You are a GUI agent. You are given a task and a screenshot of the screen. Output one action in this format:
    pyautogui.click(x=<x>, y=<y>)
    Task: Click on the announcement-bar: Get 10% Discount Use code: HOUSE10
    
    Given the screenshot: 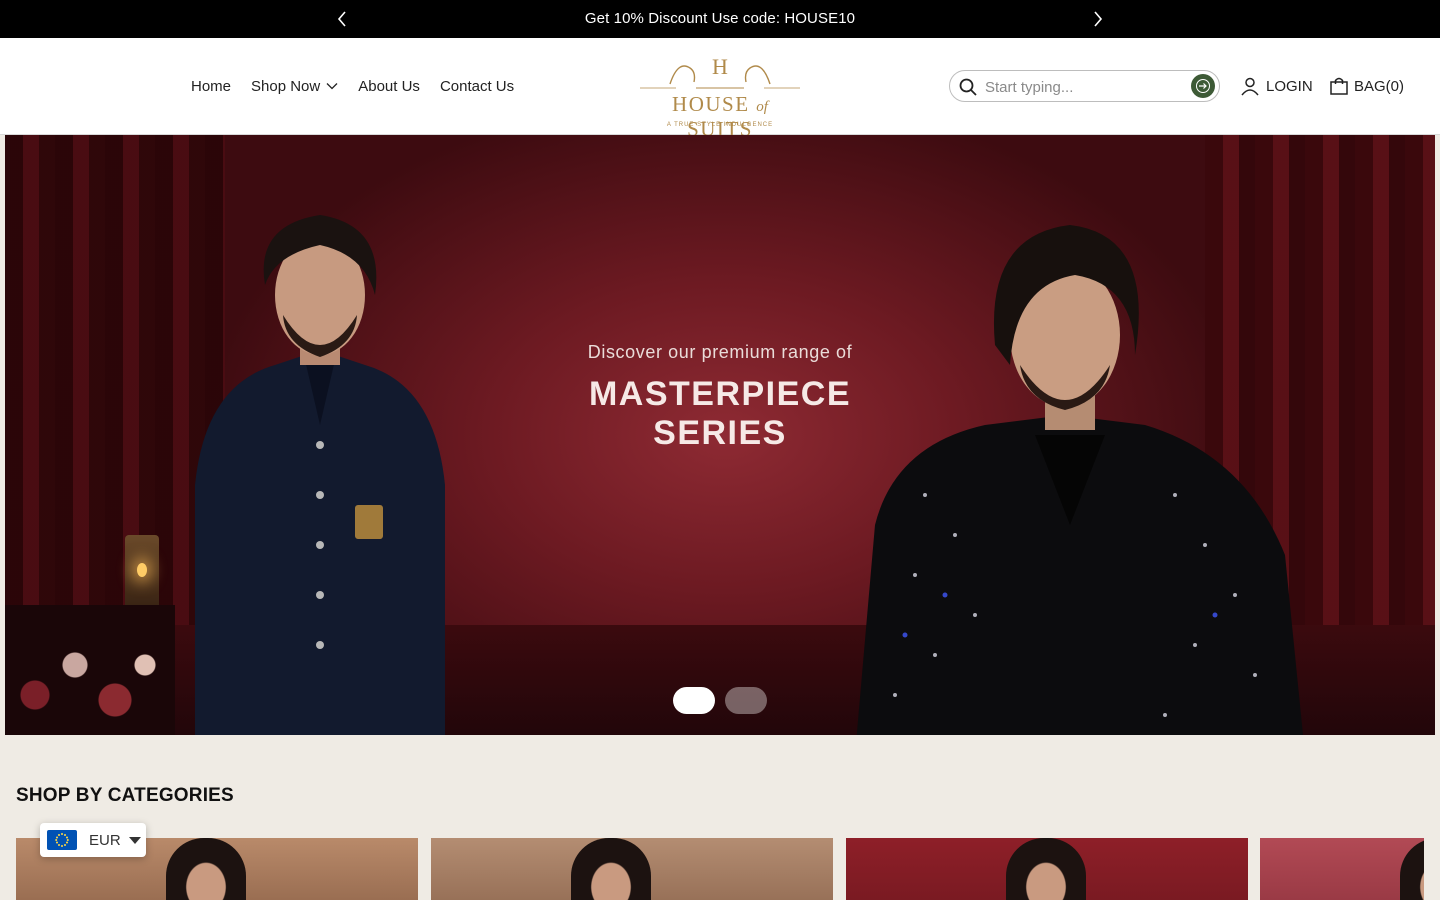 What is the action you would take?
    pyautogui.click(x=720, y=19)
    